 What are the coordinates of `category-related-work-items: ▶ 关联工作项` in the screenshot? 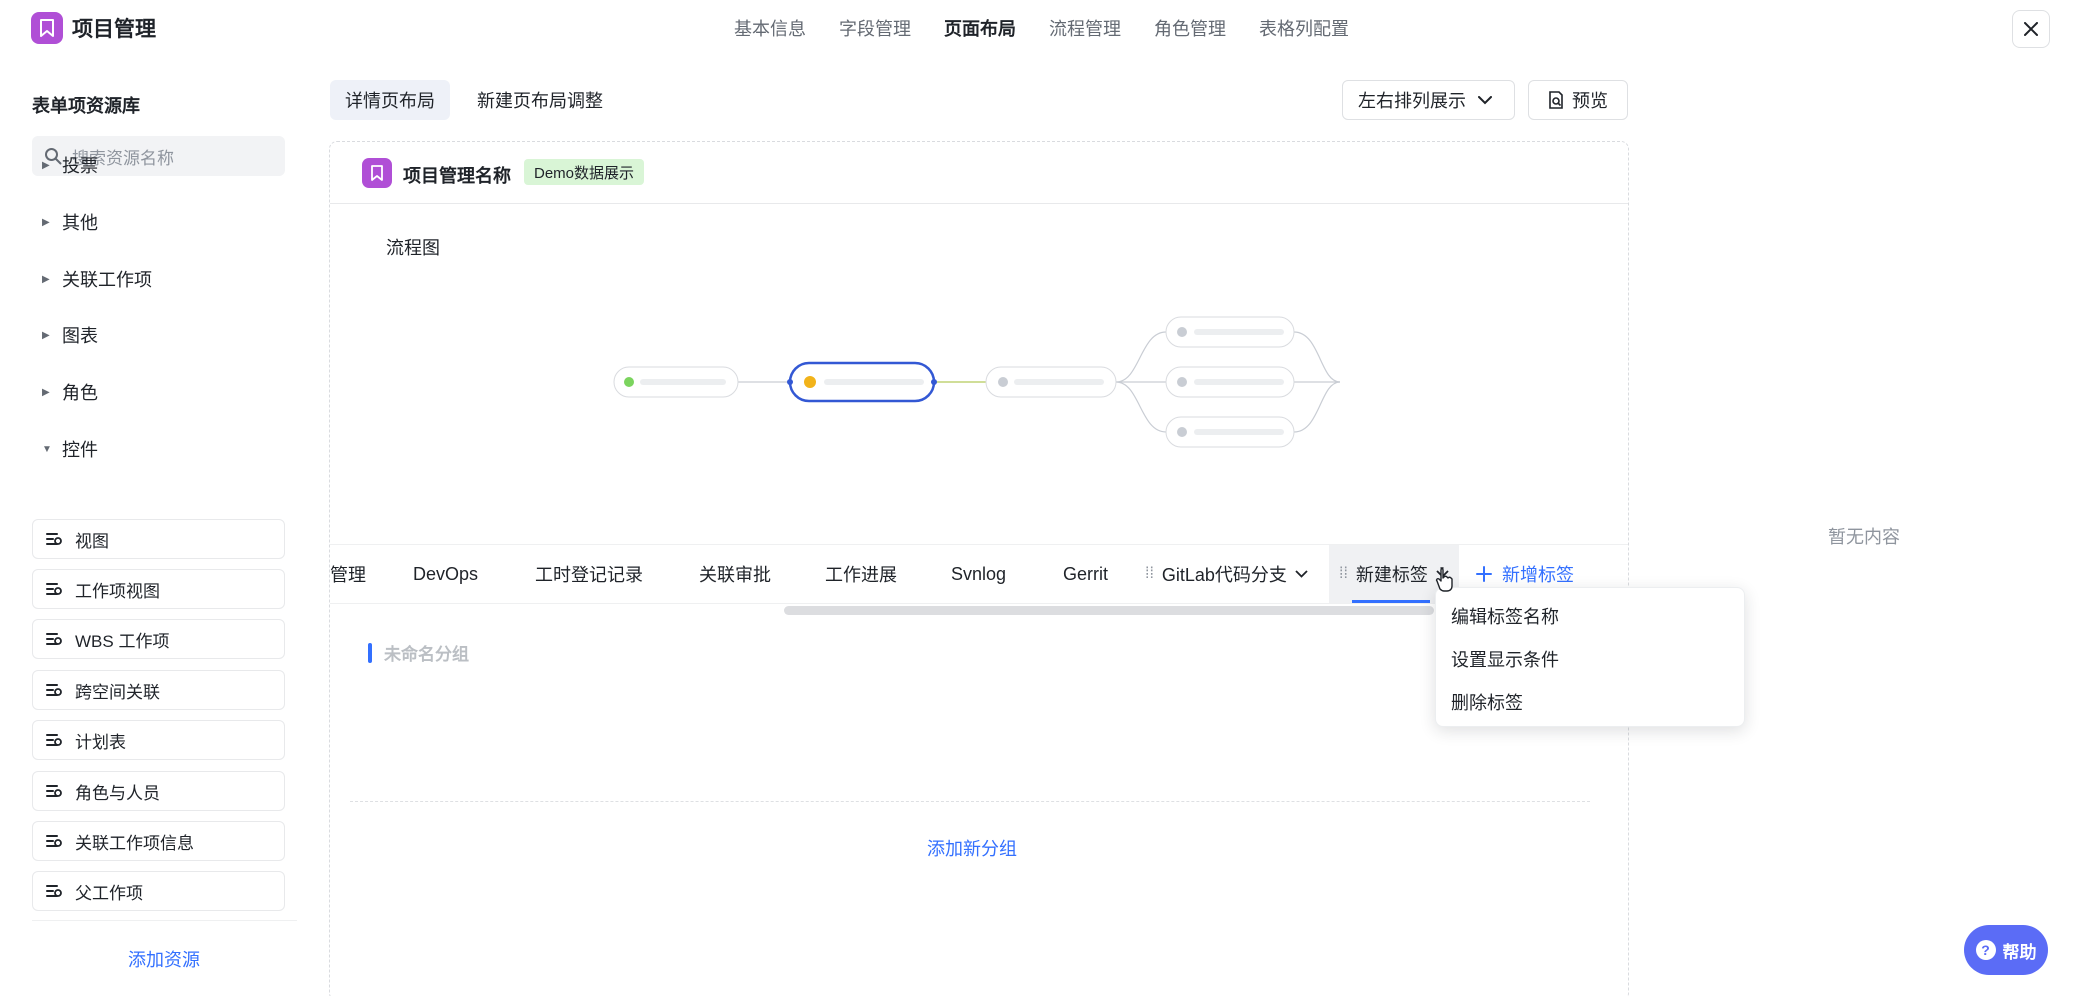 It's located at (97, 279).